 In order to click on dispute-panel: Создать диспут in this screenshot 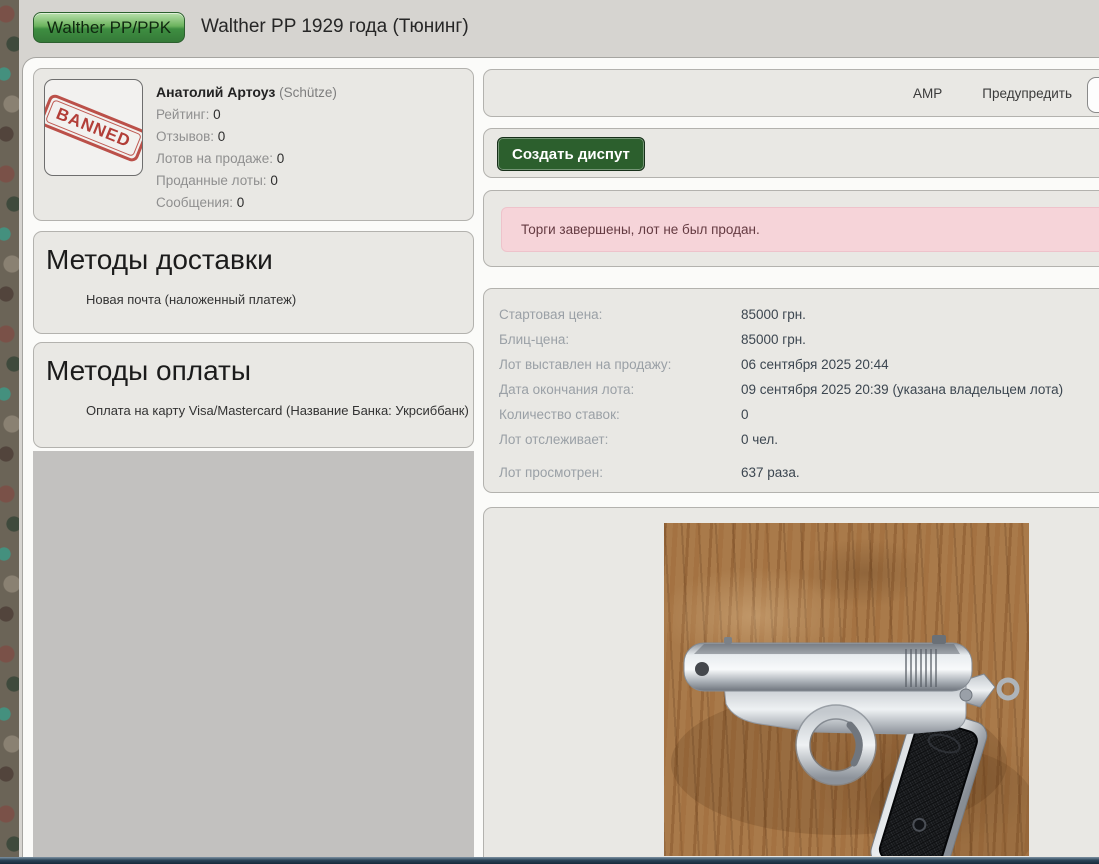, I will do `click(791, 153)`.